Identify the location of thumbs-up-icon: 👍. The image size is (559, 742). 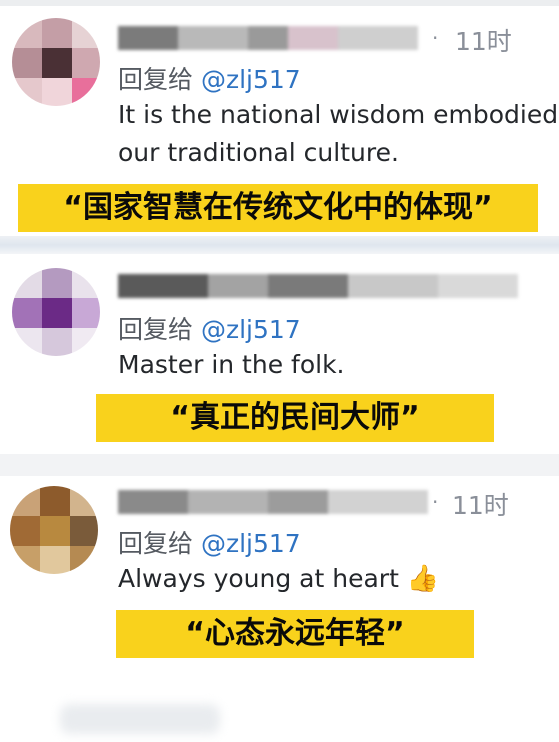
(423, 579).